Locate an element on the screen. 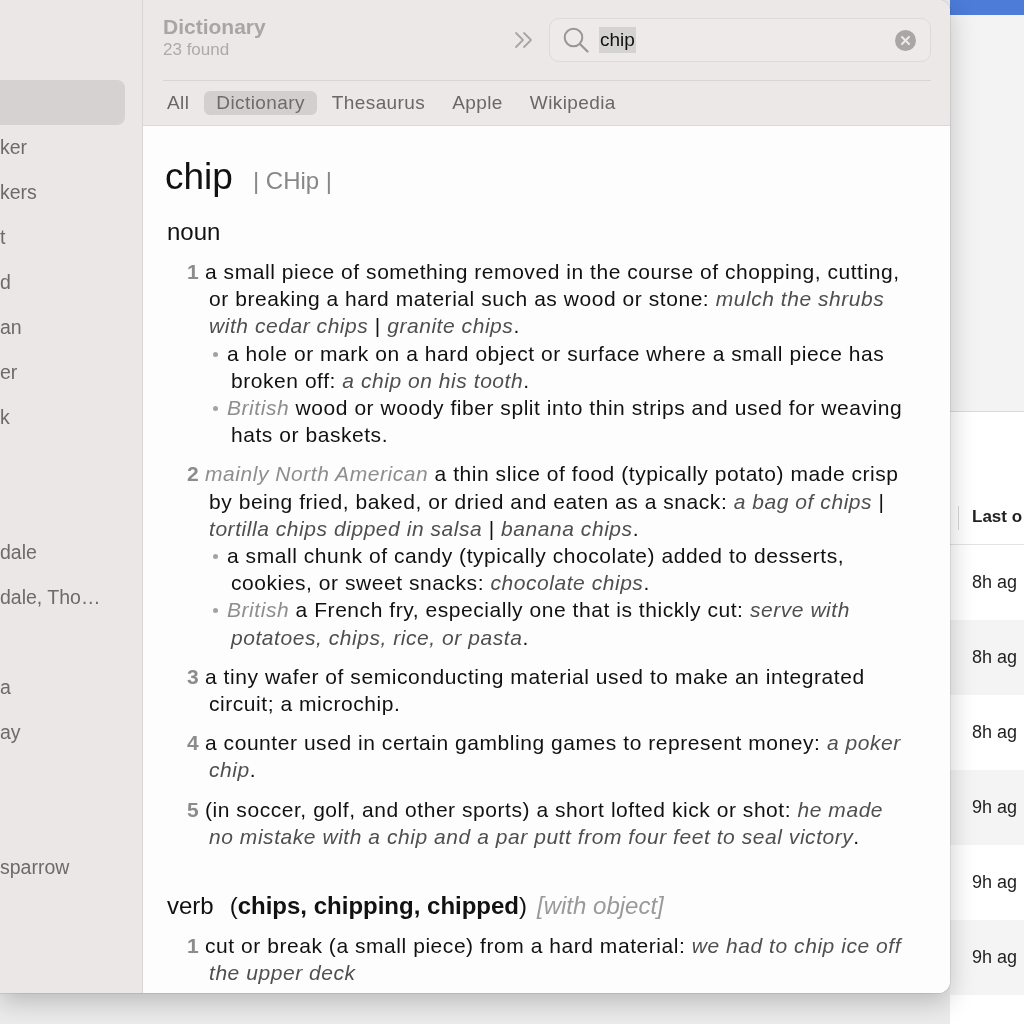 This screenshot has width=1024, height=1024. sidebar-item: an is located at coordinates (11, 327).